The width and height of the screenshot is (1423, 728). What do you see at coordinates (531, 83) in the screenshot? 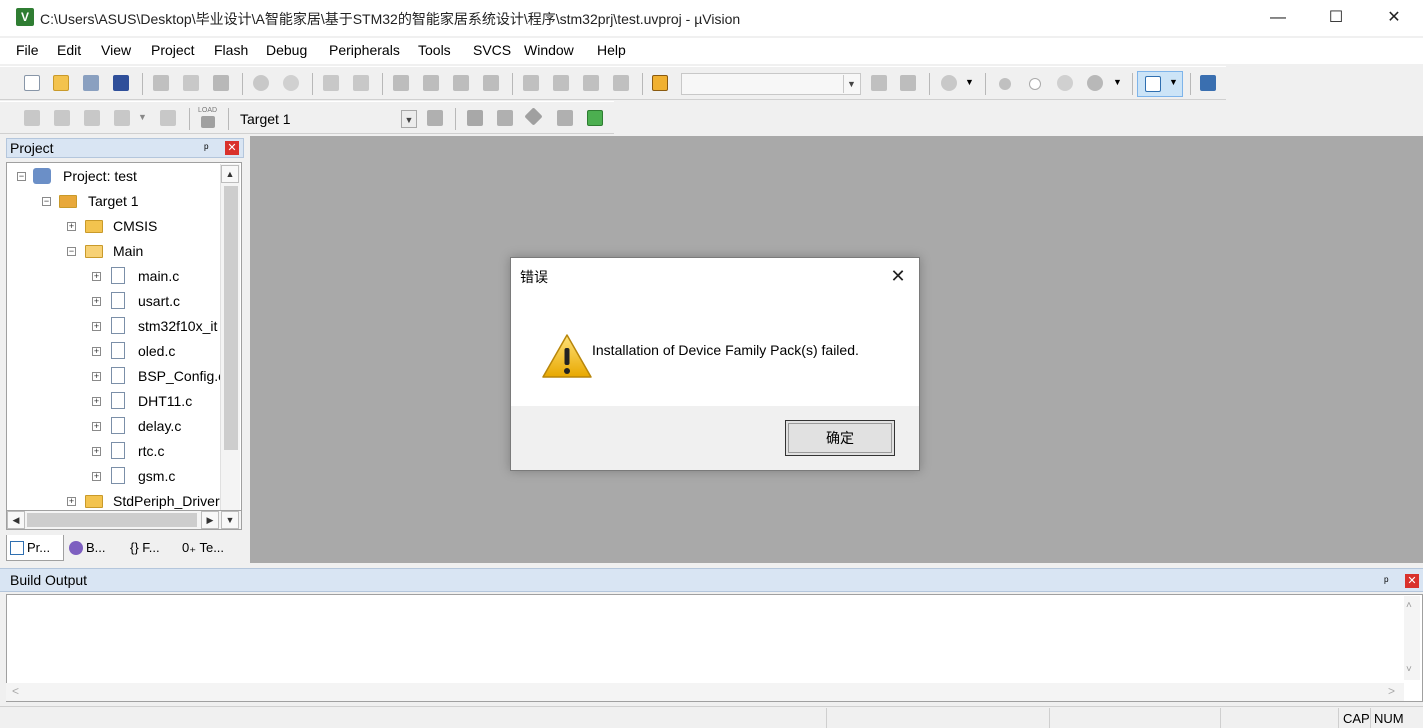
I see `indent-icon` at bounding box center [531, 83].